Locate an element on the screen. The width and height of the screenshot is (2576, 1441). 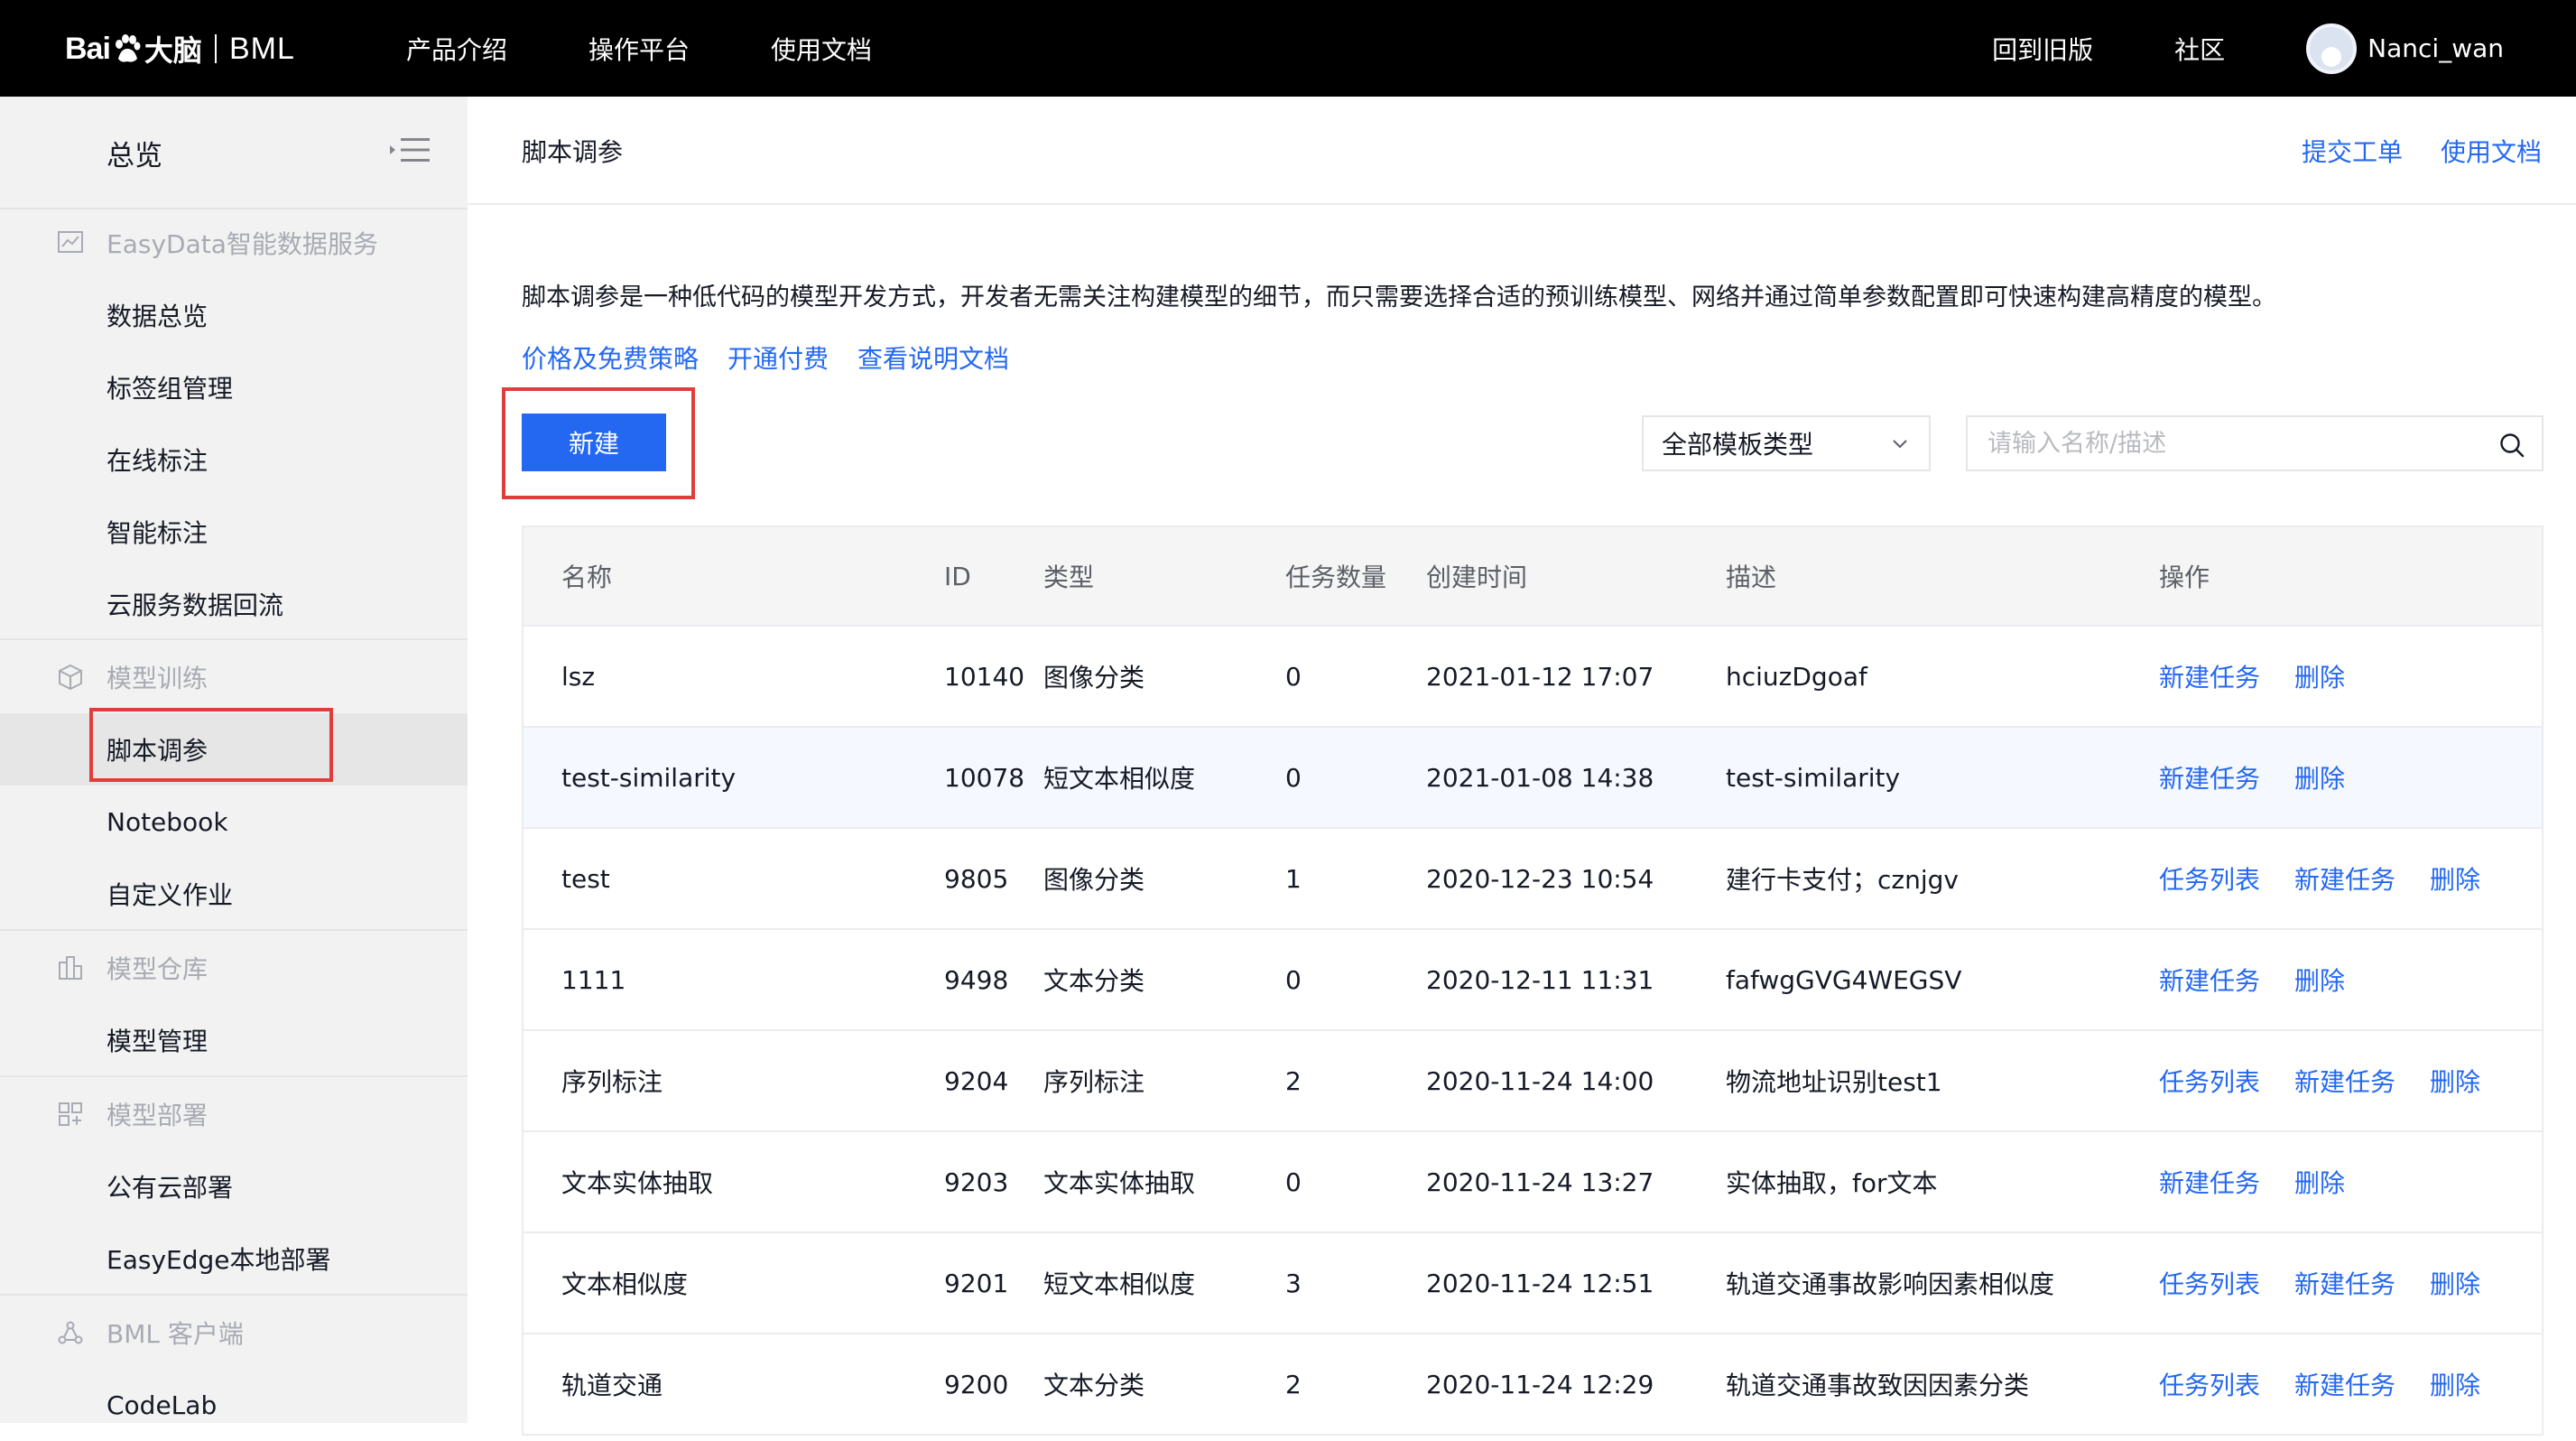
cell-type: 文本实体抽取 is located at coordinates (1119, 1183).